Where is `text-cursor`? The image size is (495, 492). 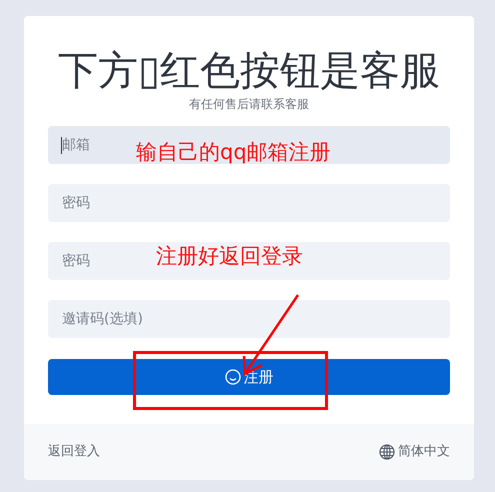 text-cursor is located at coordinates (61, 145).